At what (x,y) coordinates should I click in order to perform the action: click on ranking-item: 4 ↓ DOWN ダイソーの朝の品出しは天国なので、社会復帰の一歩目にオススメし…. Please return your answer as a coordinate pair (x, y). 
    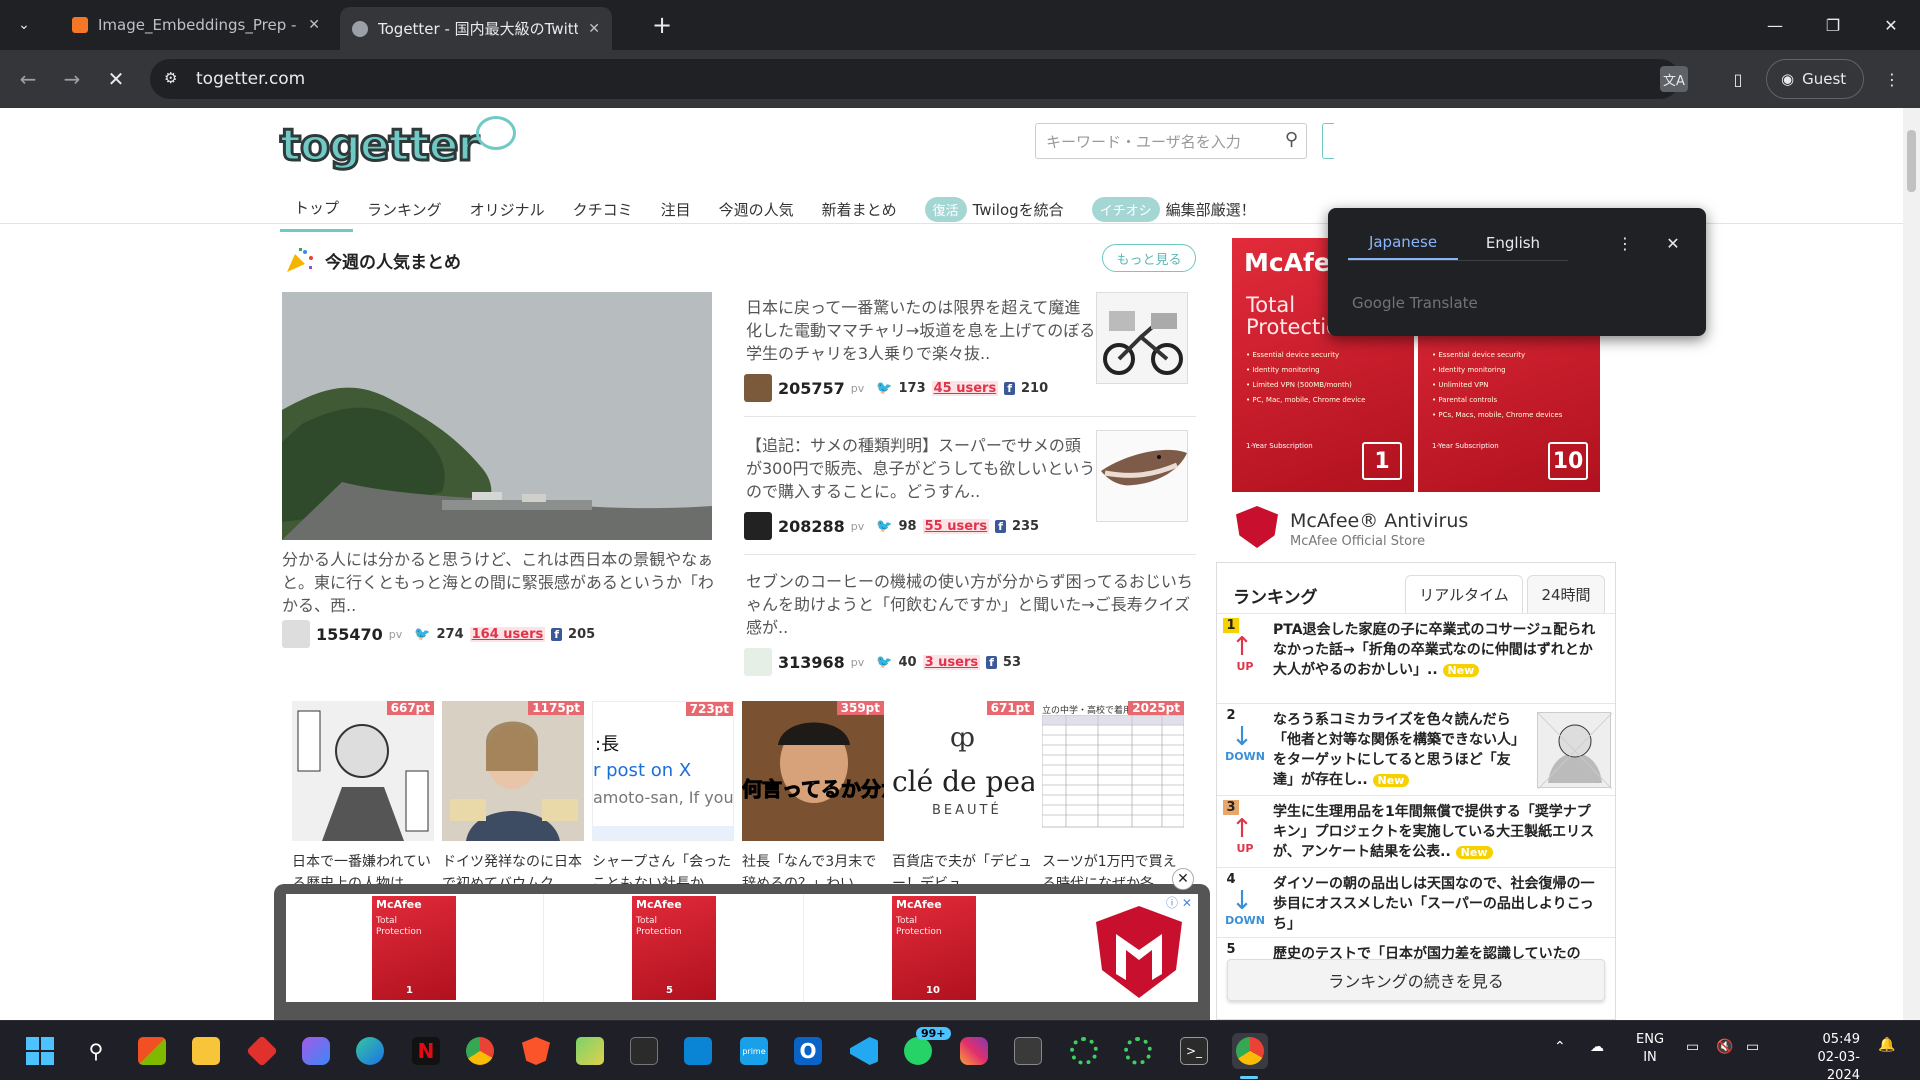
    Looking at the image, I should click on (1416, 902).